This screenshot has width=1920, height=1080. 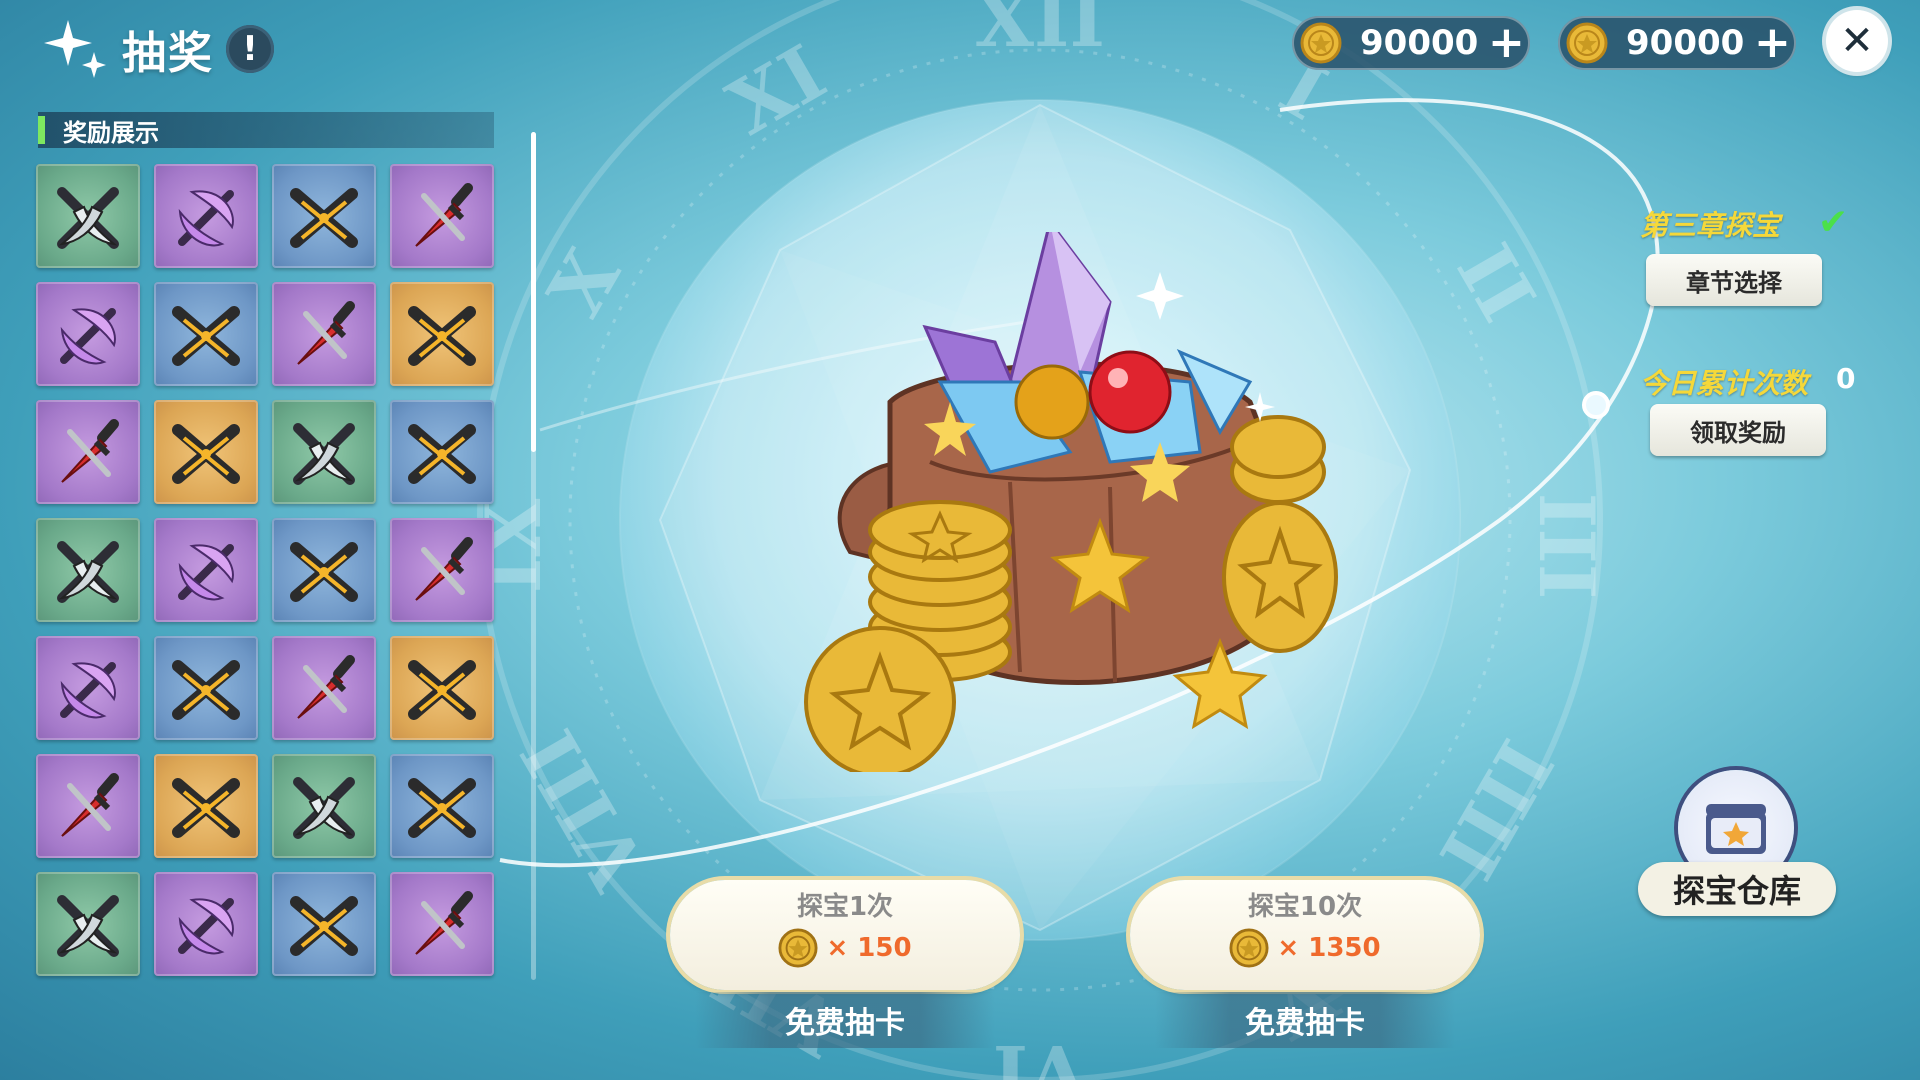 What do you see at coordinates (845, 948) in the screenshot?
I see `draw-once-cost: × 150` at bounding box center [845, 948].